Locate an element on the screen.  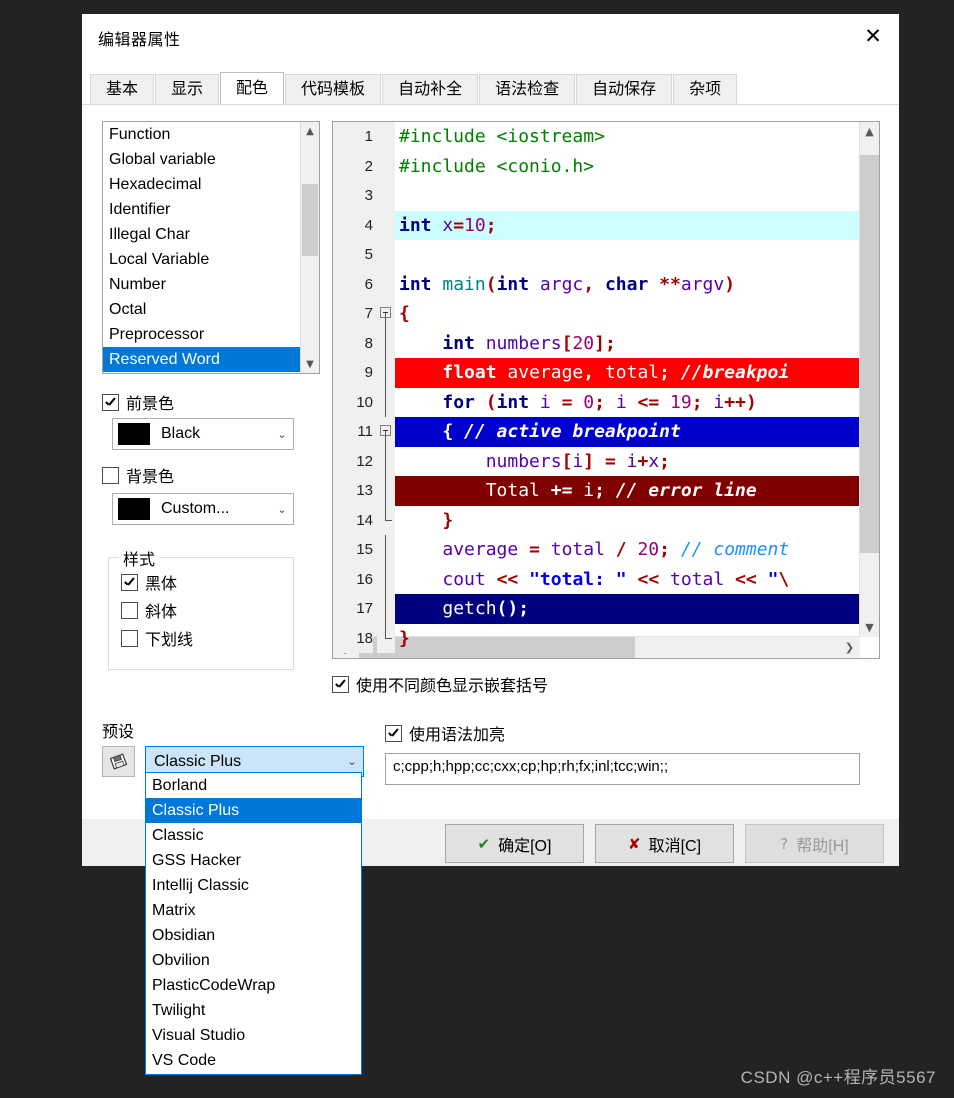
preset-option: Twilight is located at coordinates (253, 1010).